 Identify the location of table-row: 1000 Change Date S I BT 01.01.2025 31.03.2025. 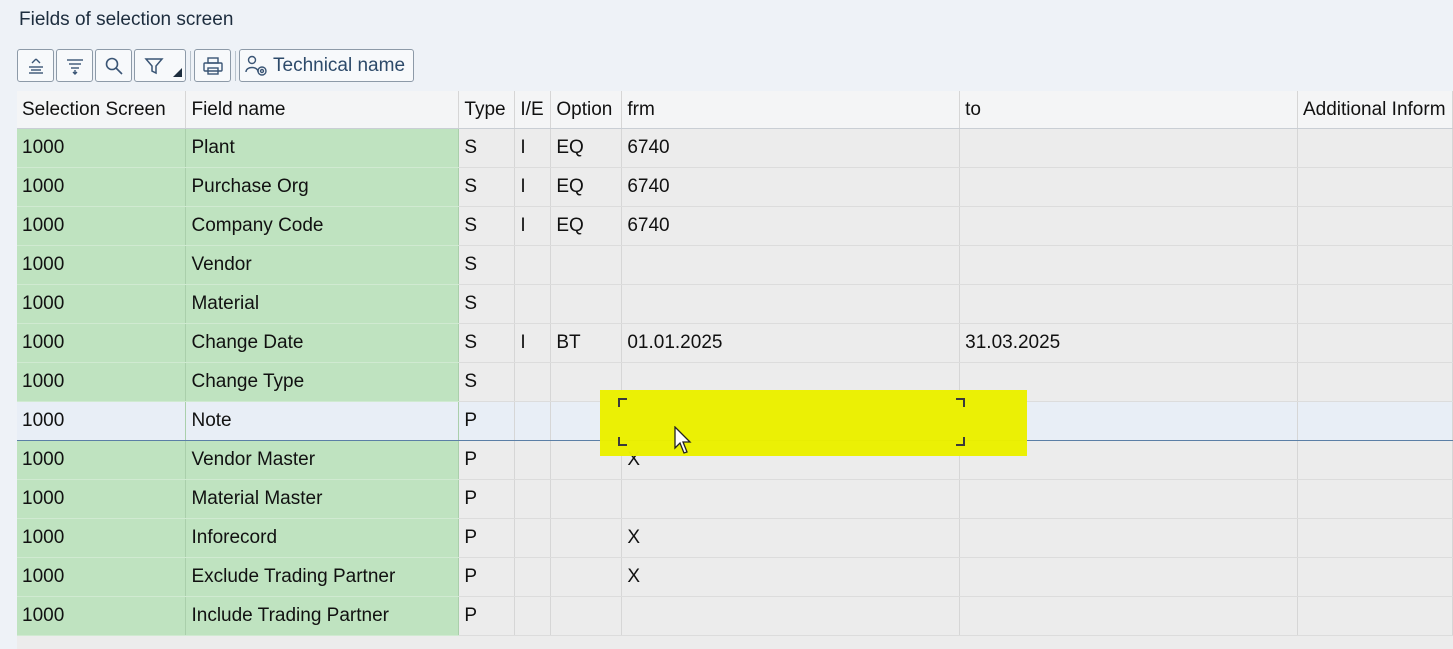
(735, 343).